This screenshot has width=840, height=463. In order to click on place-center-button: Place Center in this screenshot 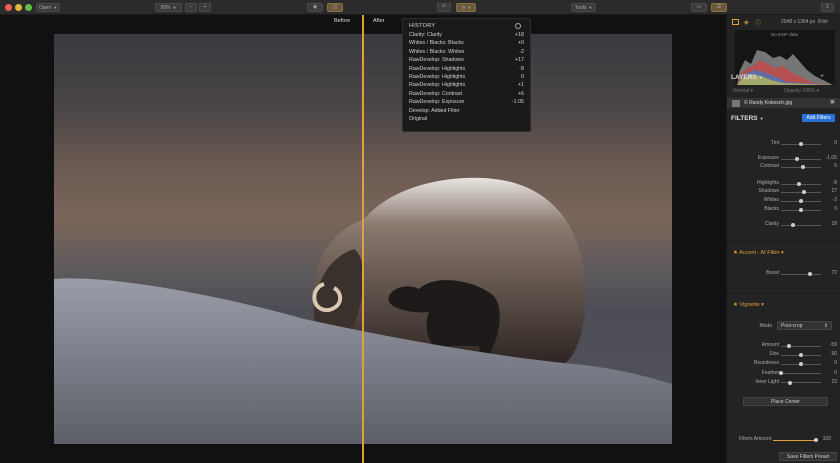, I will do `click(785, 401)`.